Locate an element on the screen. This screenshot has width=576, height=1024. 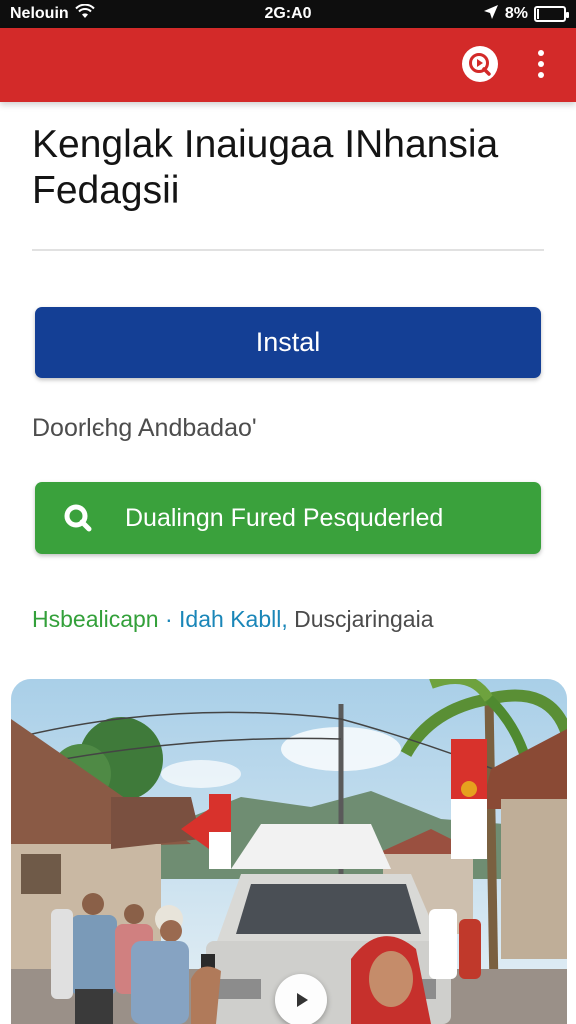
install-button: Instal is located at coordinates (288, 342).